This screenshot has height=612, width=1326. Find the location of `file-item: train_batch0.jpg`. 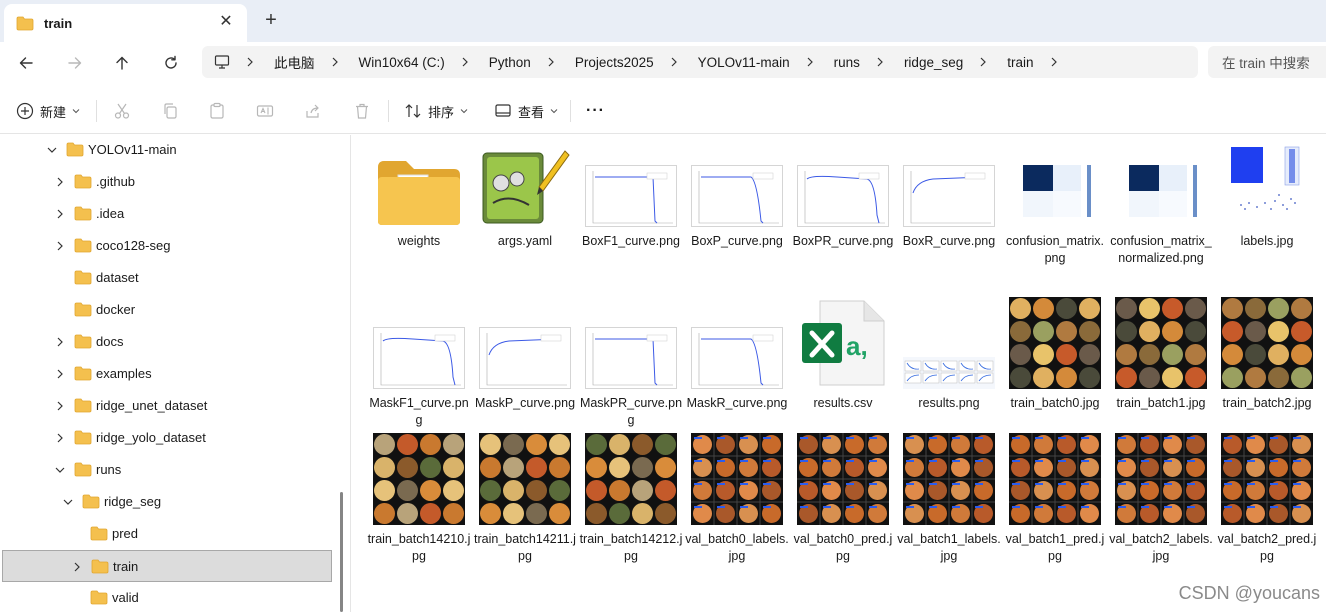

file-item: train_batch0.jpg is located at coordinates (1055, 370).